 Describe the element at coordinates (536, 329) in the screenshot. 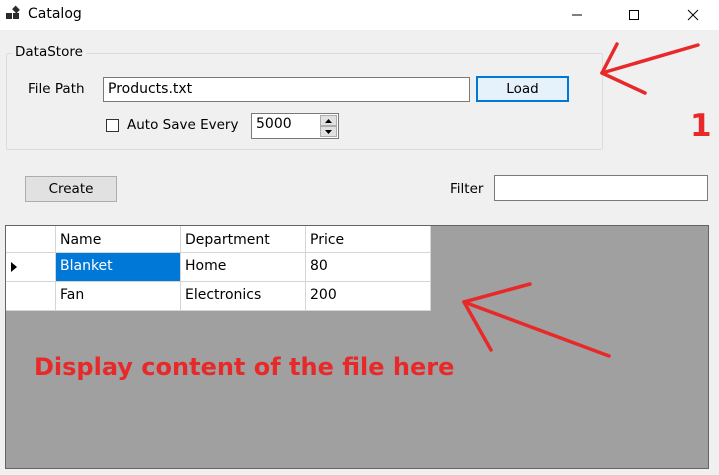

I see `annotation-arrow-grid-shaft` at that location.